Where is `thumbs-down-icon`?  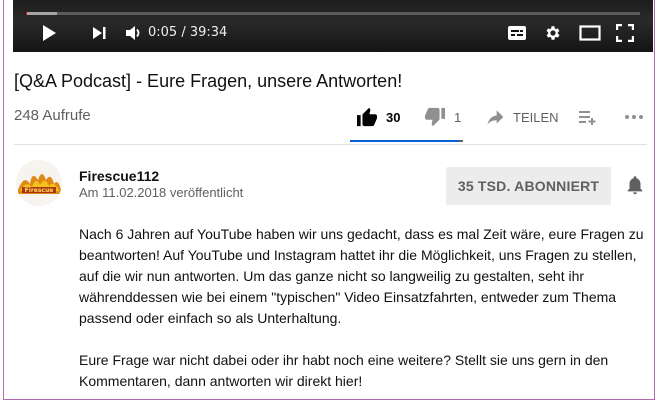 thumbs-down-icon is located at coordinates (435, 117).